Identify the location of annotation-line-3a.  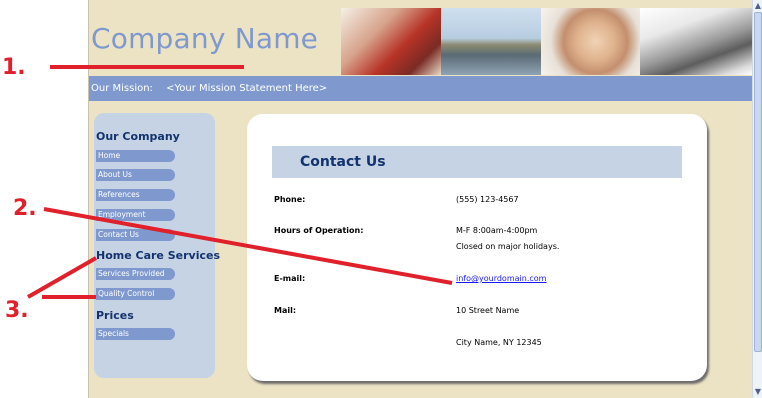
(62, 277).